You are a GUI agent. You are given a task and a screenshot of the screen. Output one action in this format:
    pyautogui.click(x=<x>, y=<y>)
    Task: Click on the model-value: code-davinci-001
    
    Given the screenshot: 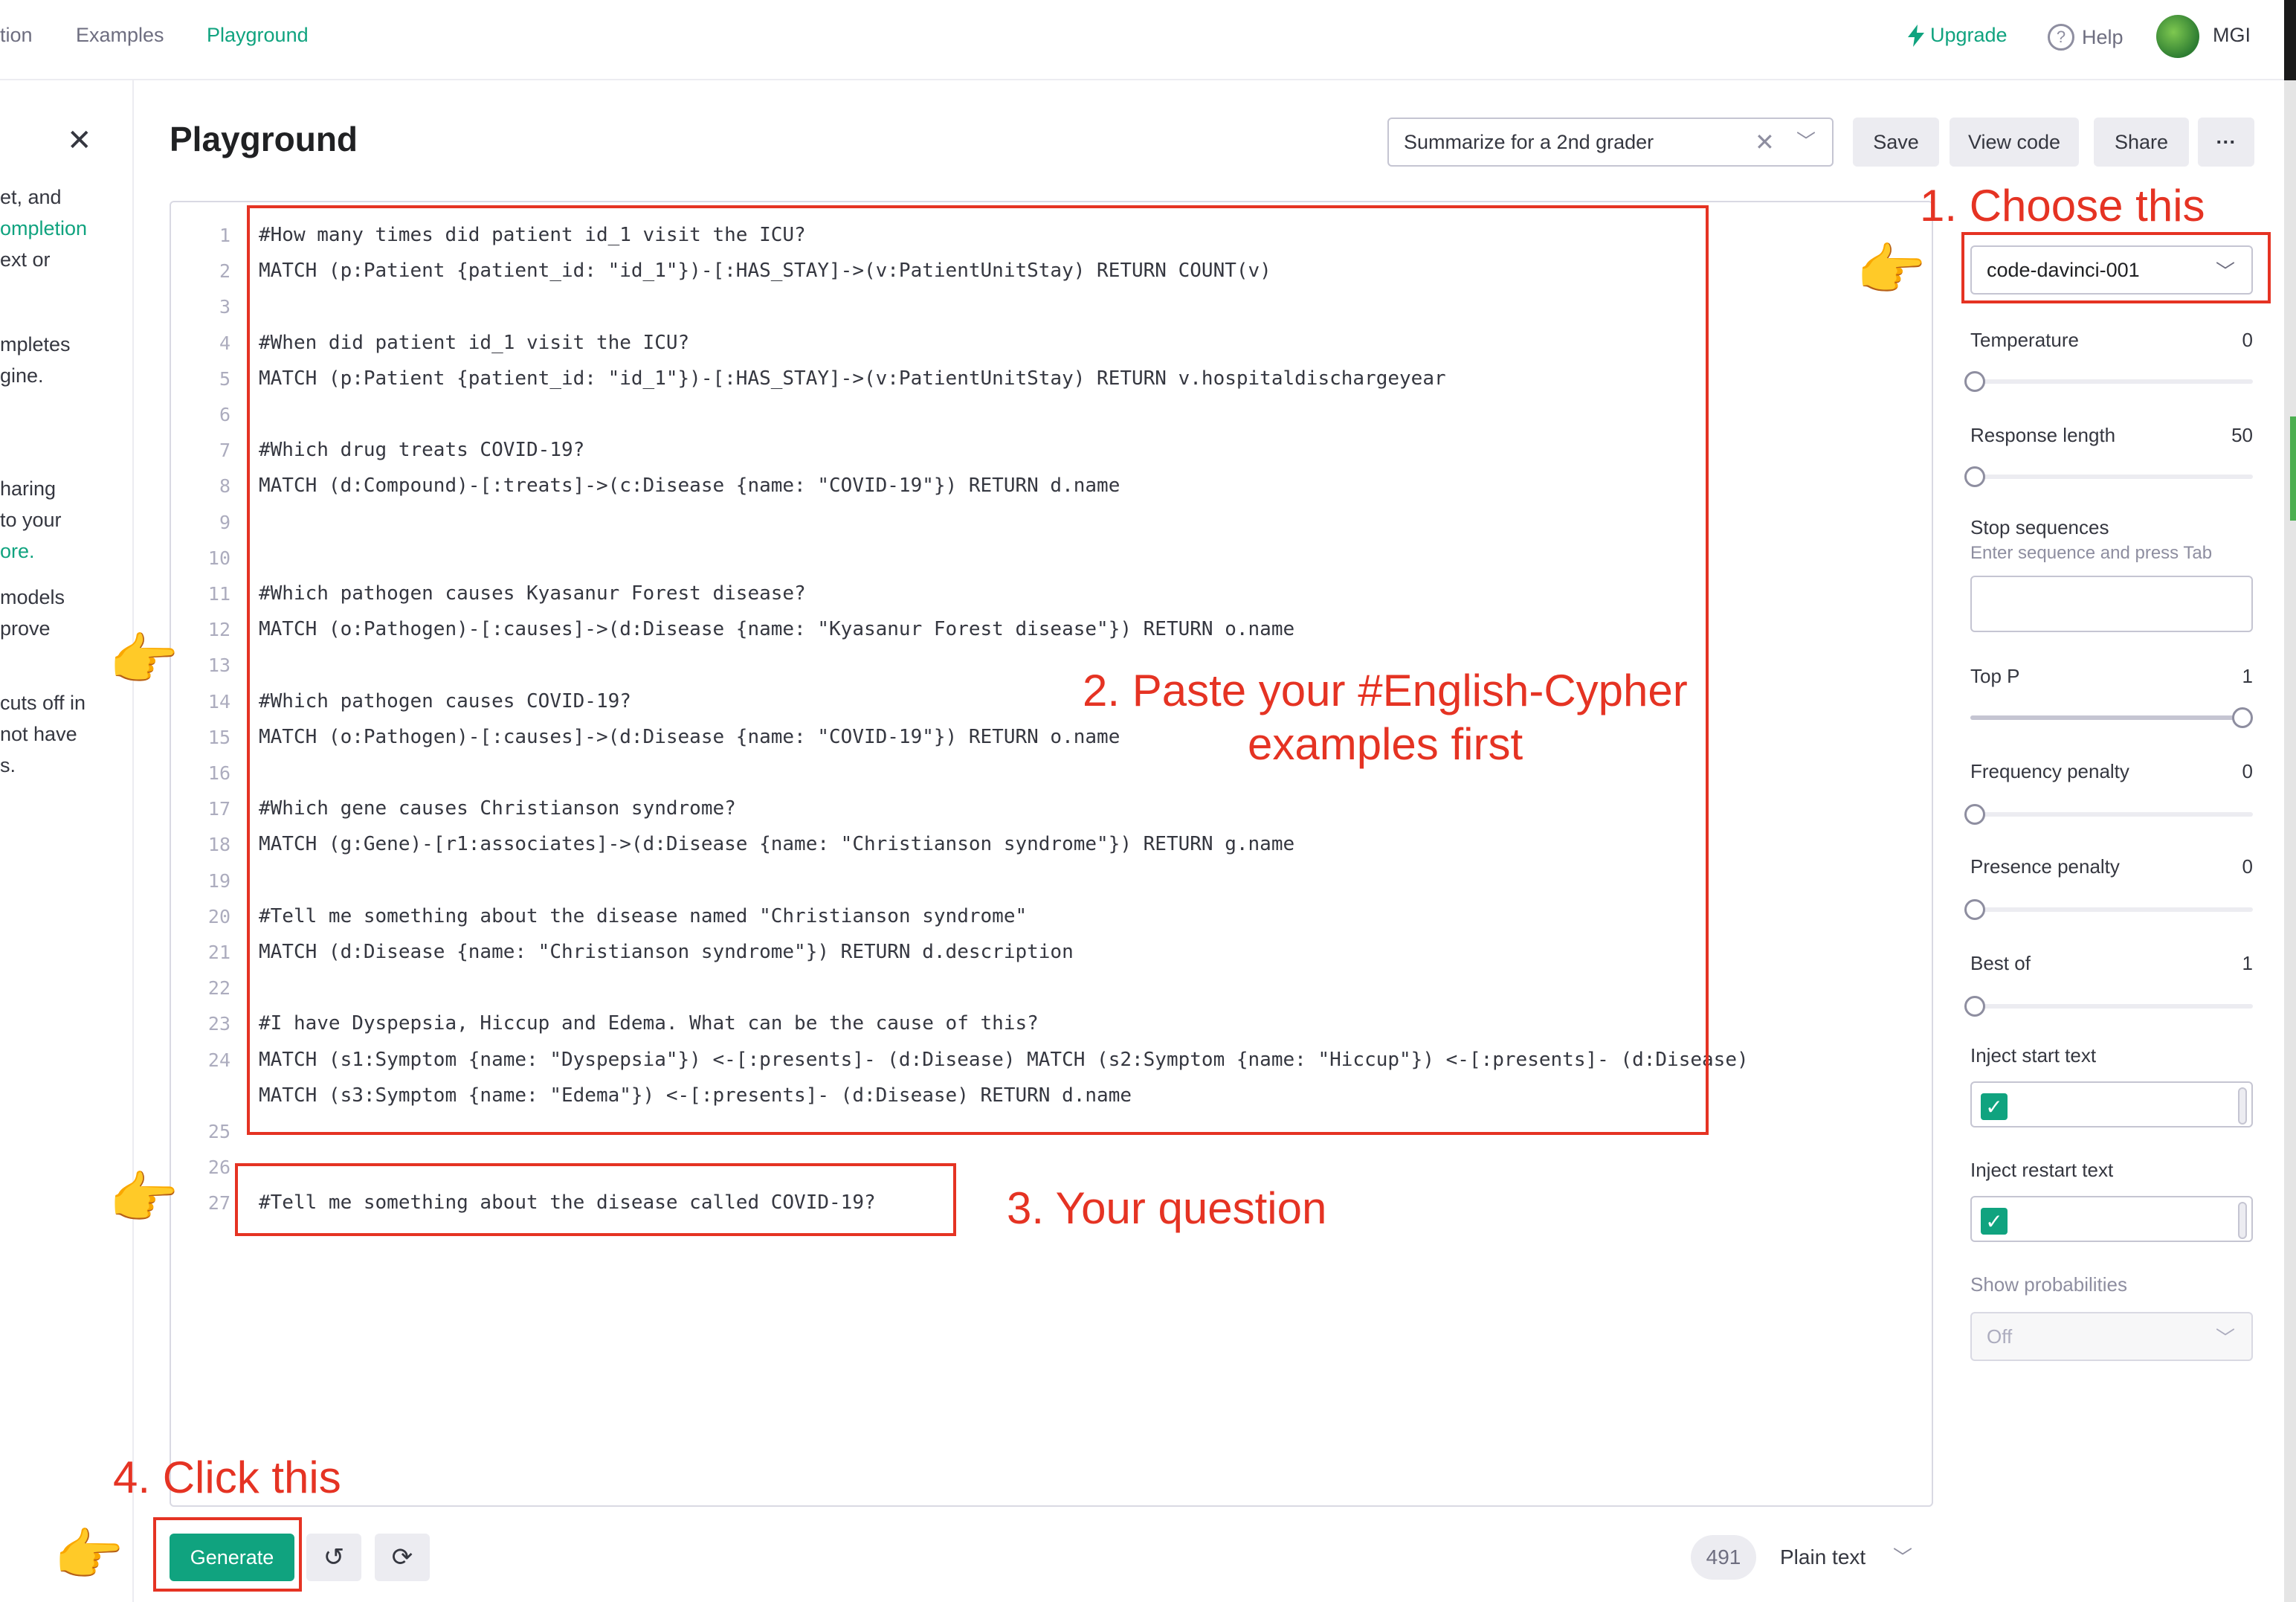 What is the action you would take?
    pyautogui.click(x=2063, y=269)
    